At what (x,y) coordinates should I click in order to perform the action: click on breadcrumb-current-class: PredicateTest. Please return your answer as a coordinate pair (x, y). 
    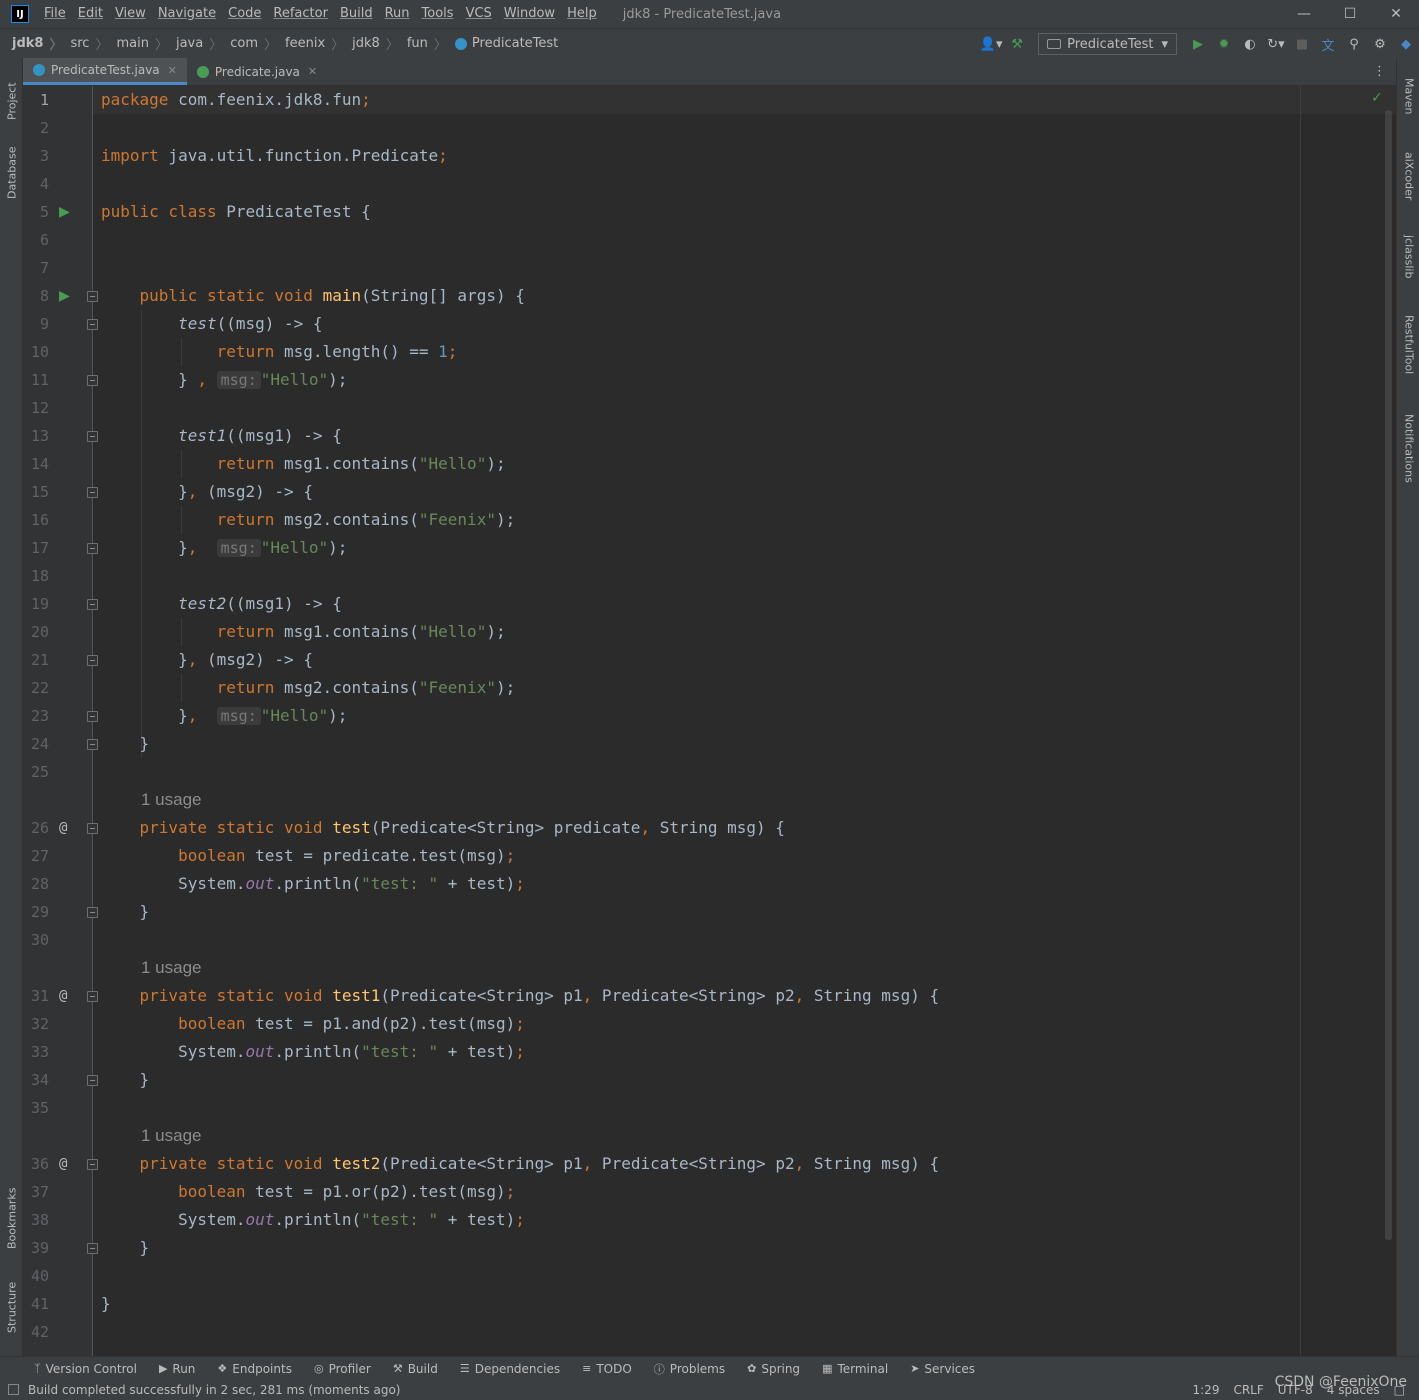
    Looking at the image, I should click on (502, 43).